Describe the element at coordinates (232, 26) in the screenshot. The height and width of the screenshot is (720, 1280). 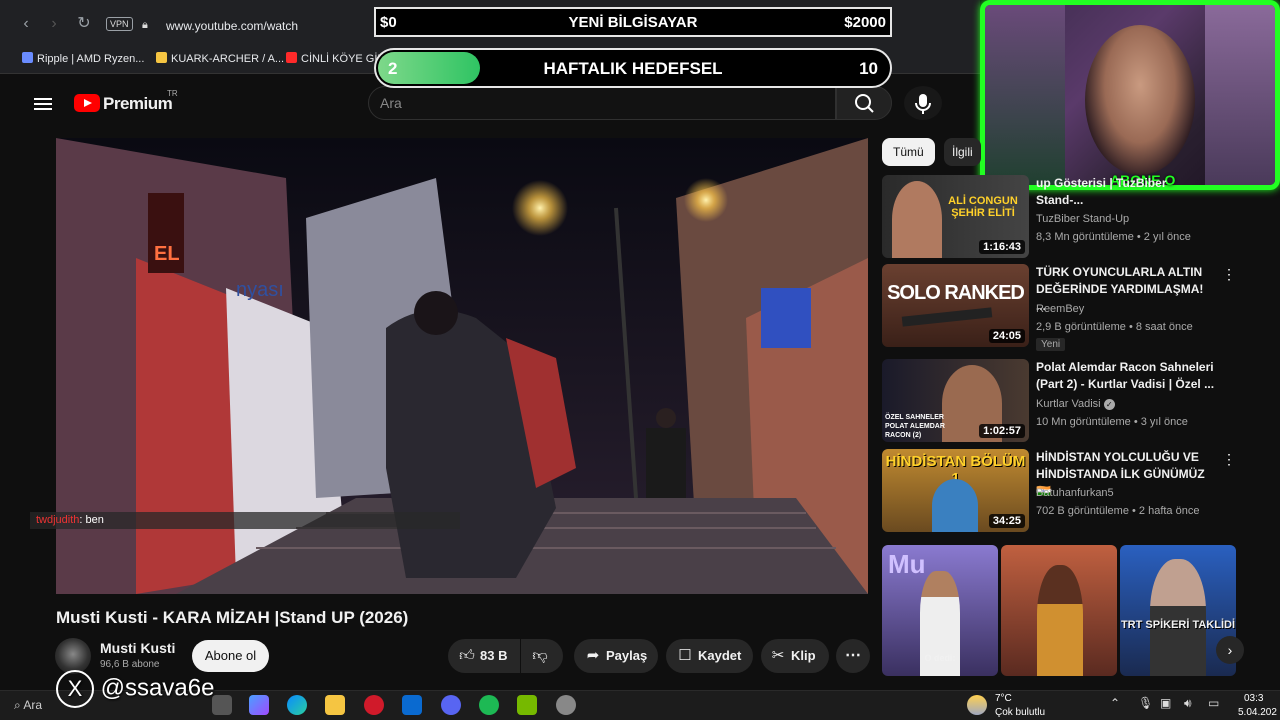
I see `address-bar: www.youtube.com/watch` at that location.